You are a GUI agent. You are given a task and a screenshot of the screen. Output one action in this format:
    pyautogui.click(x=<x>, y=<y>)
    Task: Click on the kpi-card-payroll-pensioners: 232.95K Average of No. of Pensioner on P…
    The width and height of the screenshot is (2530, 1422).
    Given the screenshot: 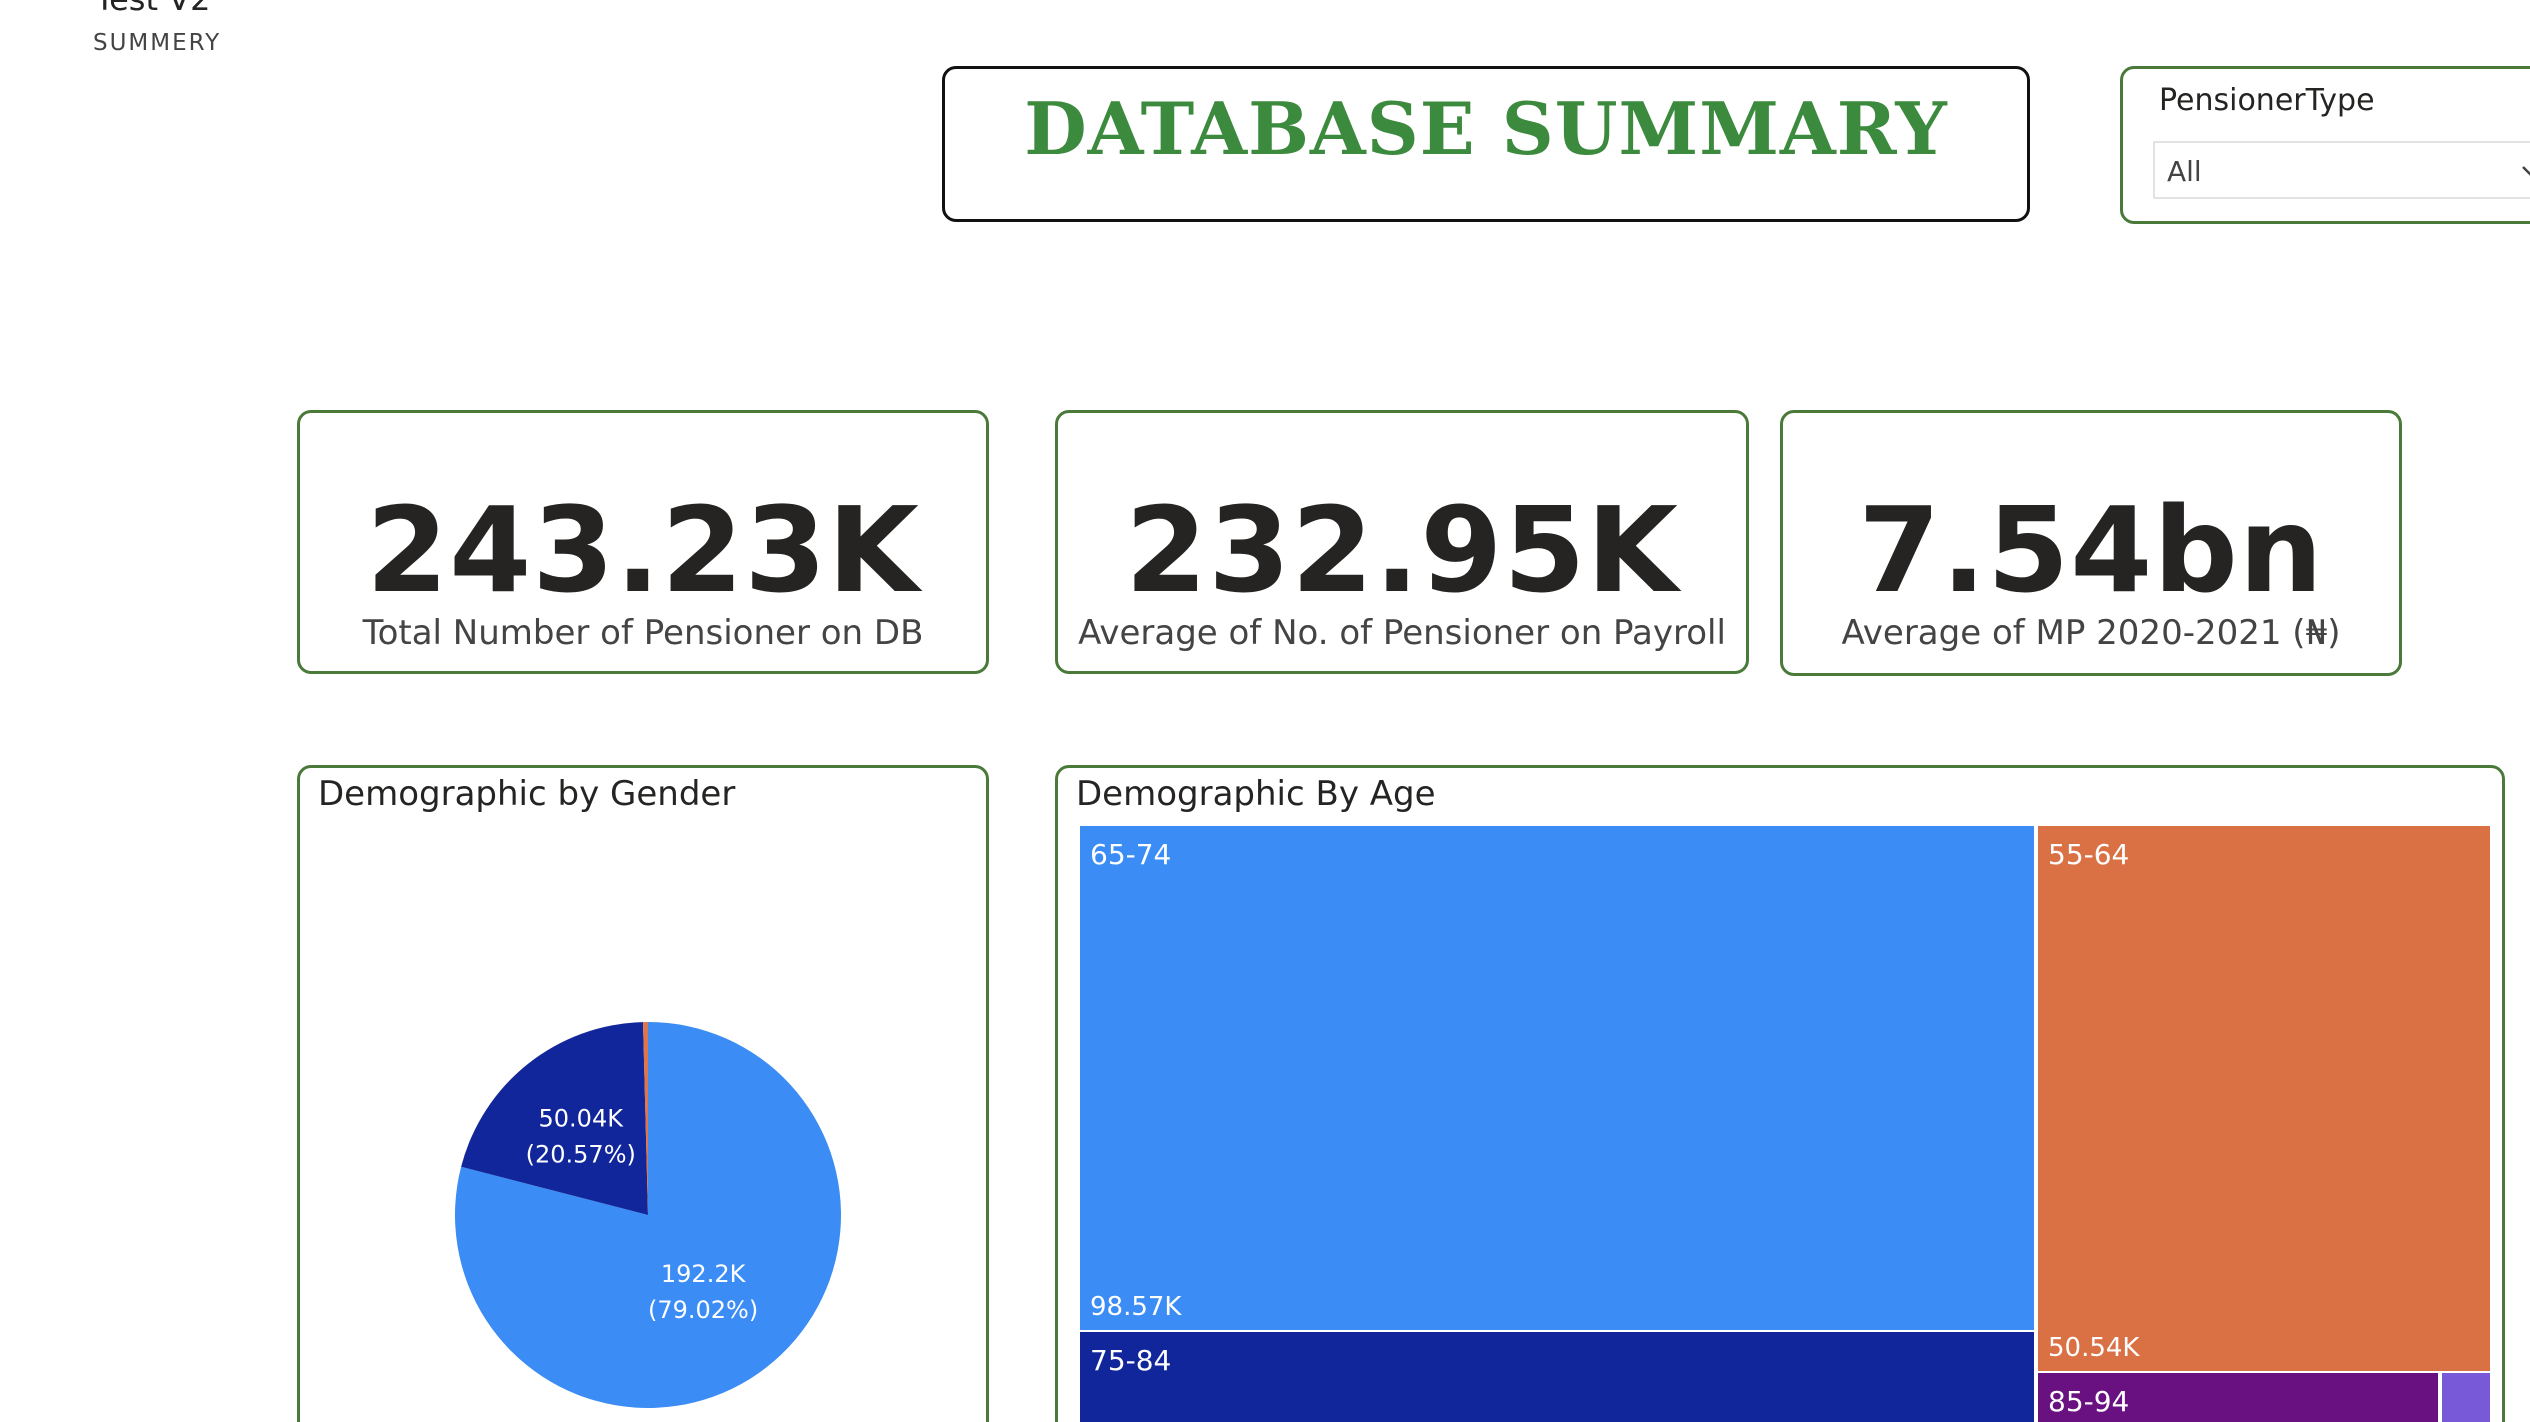 What is the action you would take?
    pyautogui.click(x=1402, y=542)
    